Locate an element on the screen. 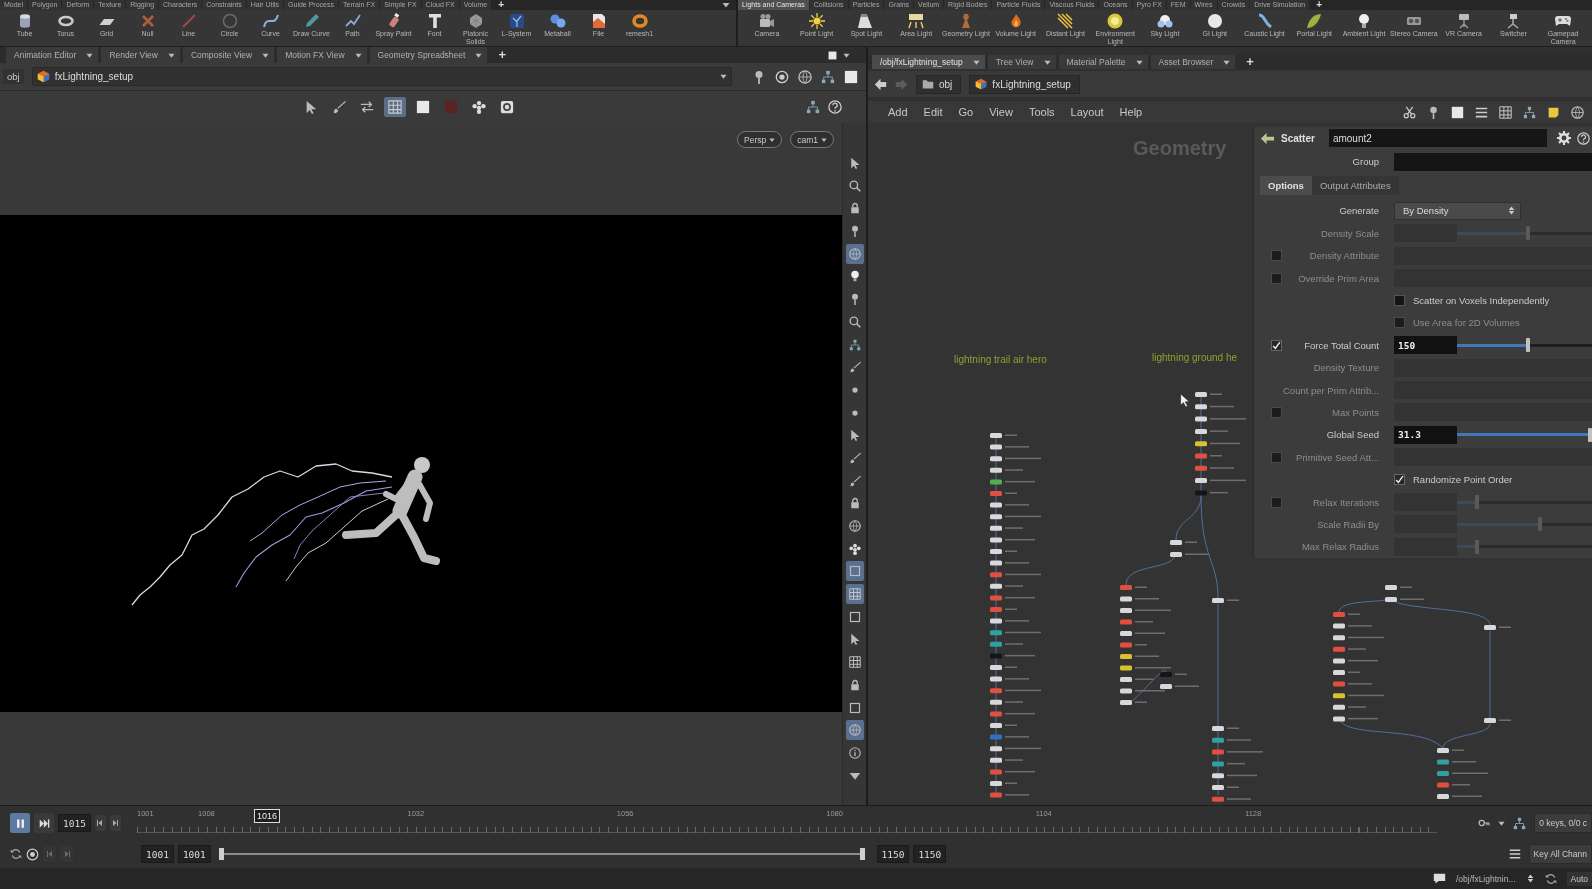 This screenshot has width=1592, height=889. menu-item: Layout is located at coordinates (1087, 112).